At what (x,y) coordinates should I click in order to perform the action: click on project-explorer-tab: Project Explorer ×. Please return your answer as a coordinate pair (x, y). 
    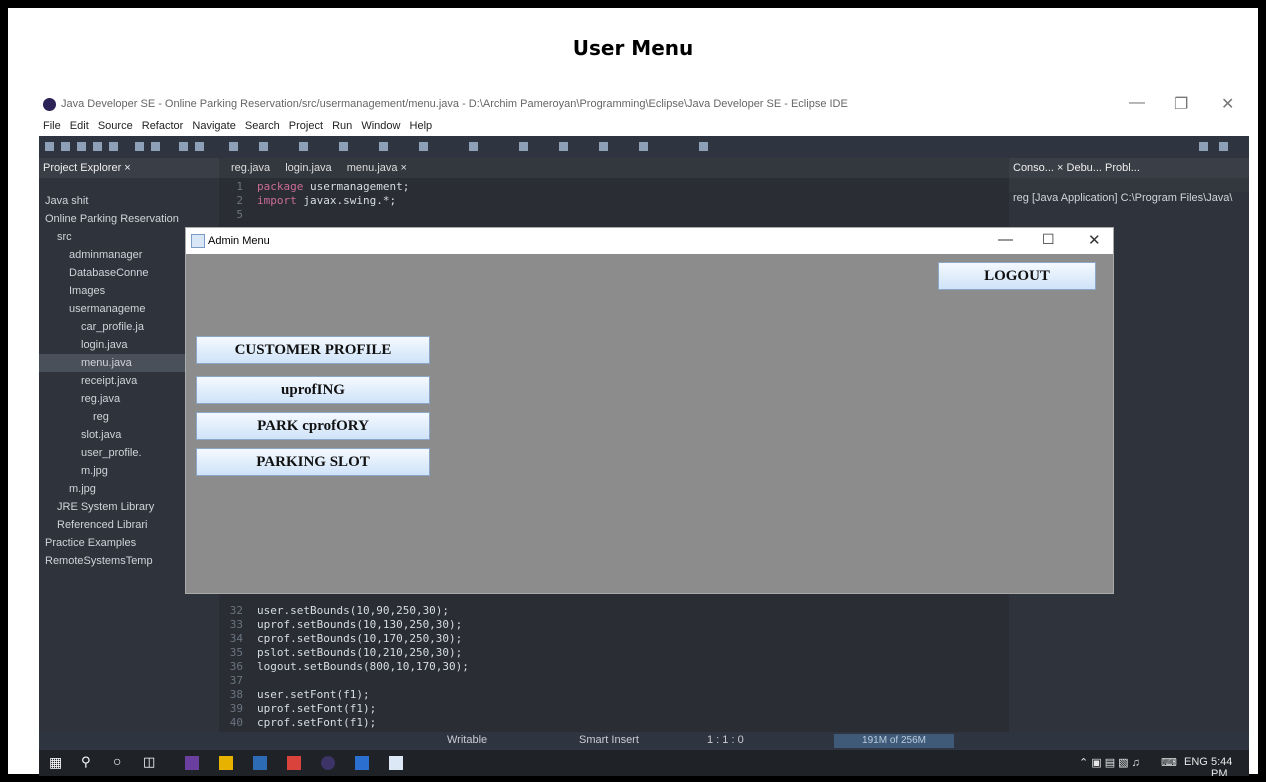
    Looking at the image, I should click on (87, 168).